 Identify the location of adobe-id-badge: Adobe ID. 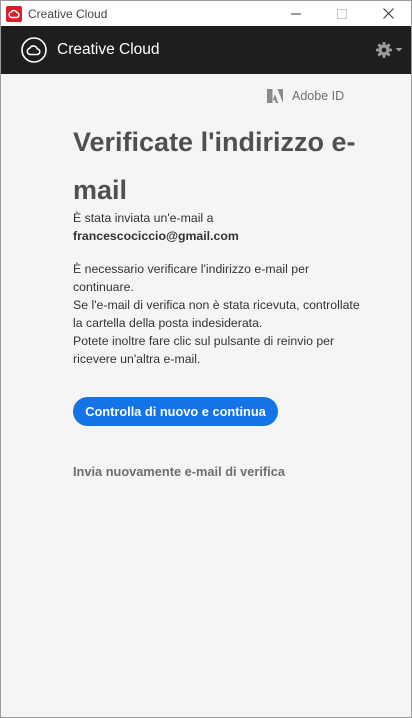
(305, 96).